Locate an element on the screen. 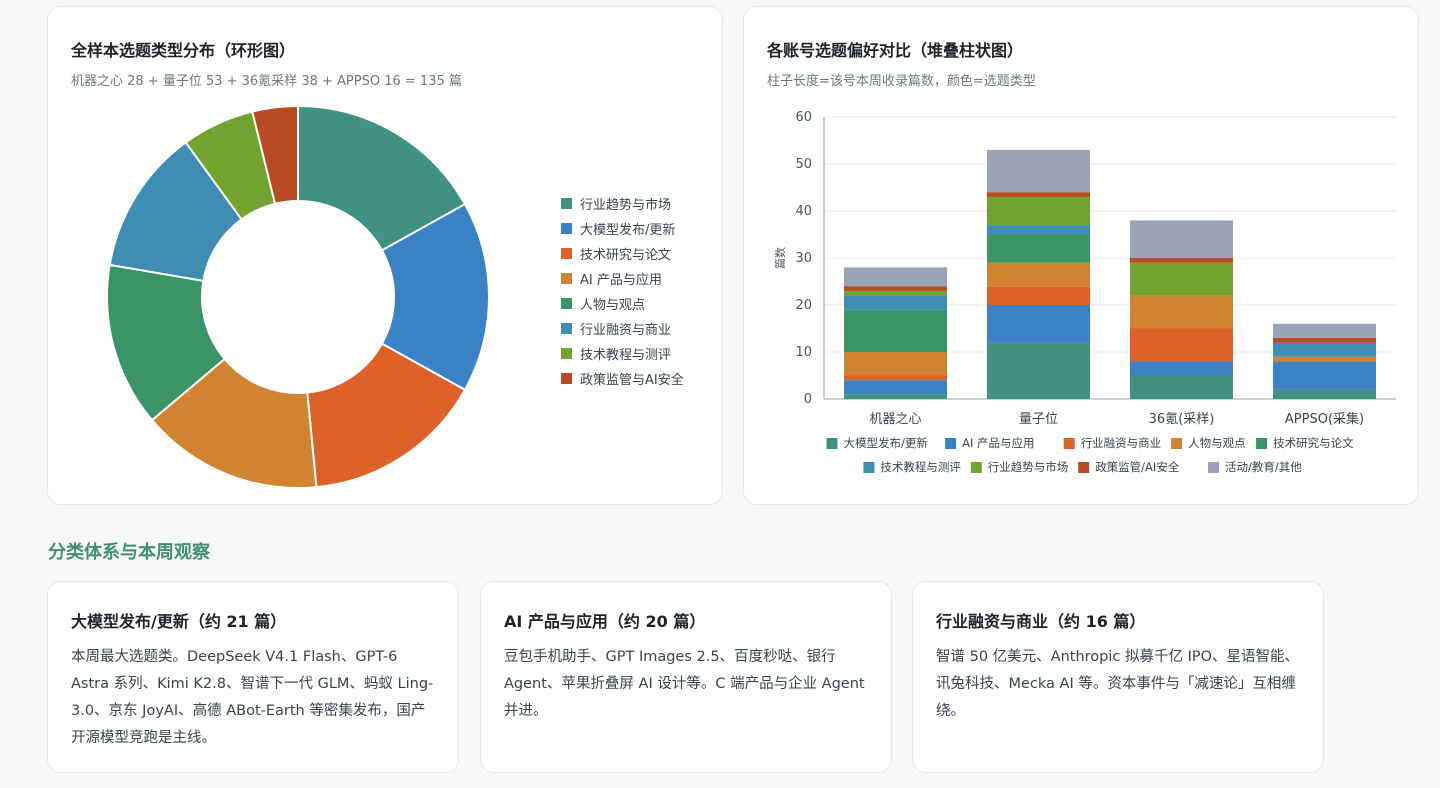  bar-legend-item: 政策监管/AI安全 is located at coordinates (1129, 467).